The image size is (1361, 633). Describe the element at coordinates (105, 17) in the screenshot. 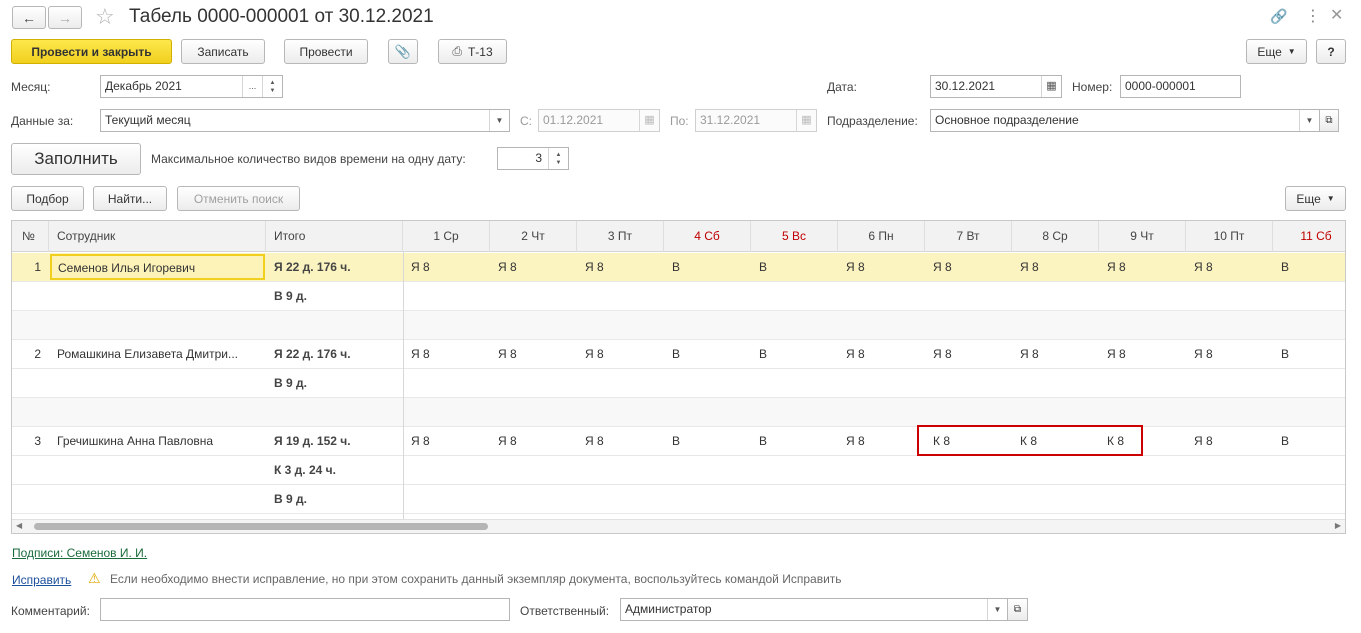

I see `star-icon: ☆` at that location.